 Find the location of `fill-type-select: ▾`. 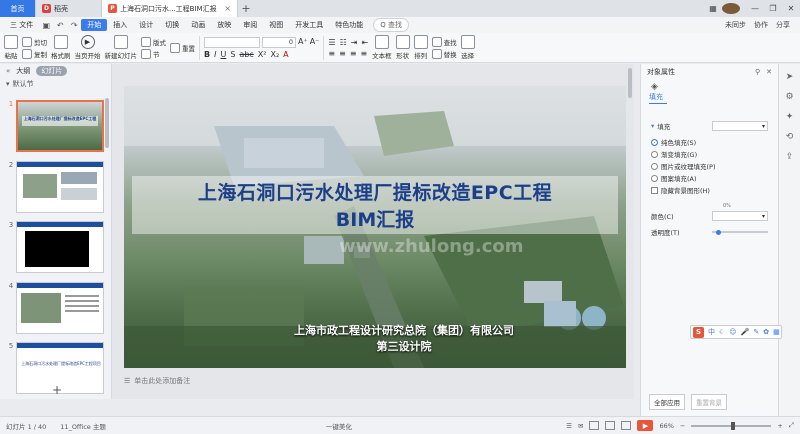

fill-type-select: ▾ is located at coordinates (740, 126).